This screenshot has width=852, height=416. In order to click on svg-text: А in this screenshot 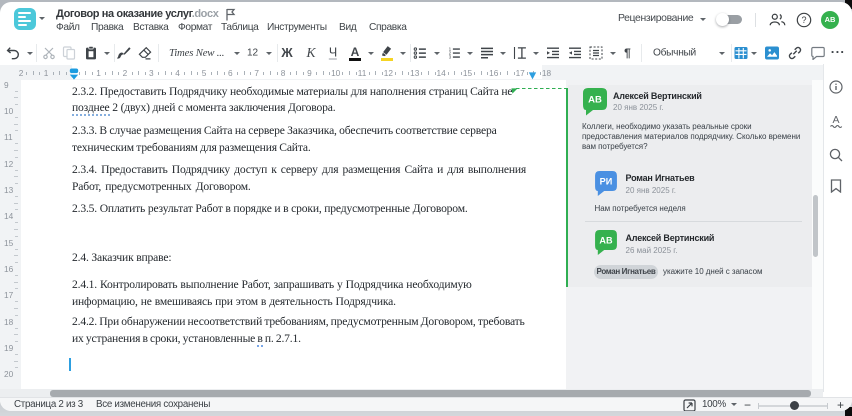, I will do `click(835, 120)`.